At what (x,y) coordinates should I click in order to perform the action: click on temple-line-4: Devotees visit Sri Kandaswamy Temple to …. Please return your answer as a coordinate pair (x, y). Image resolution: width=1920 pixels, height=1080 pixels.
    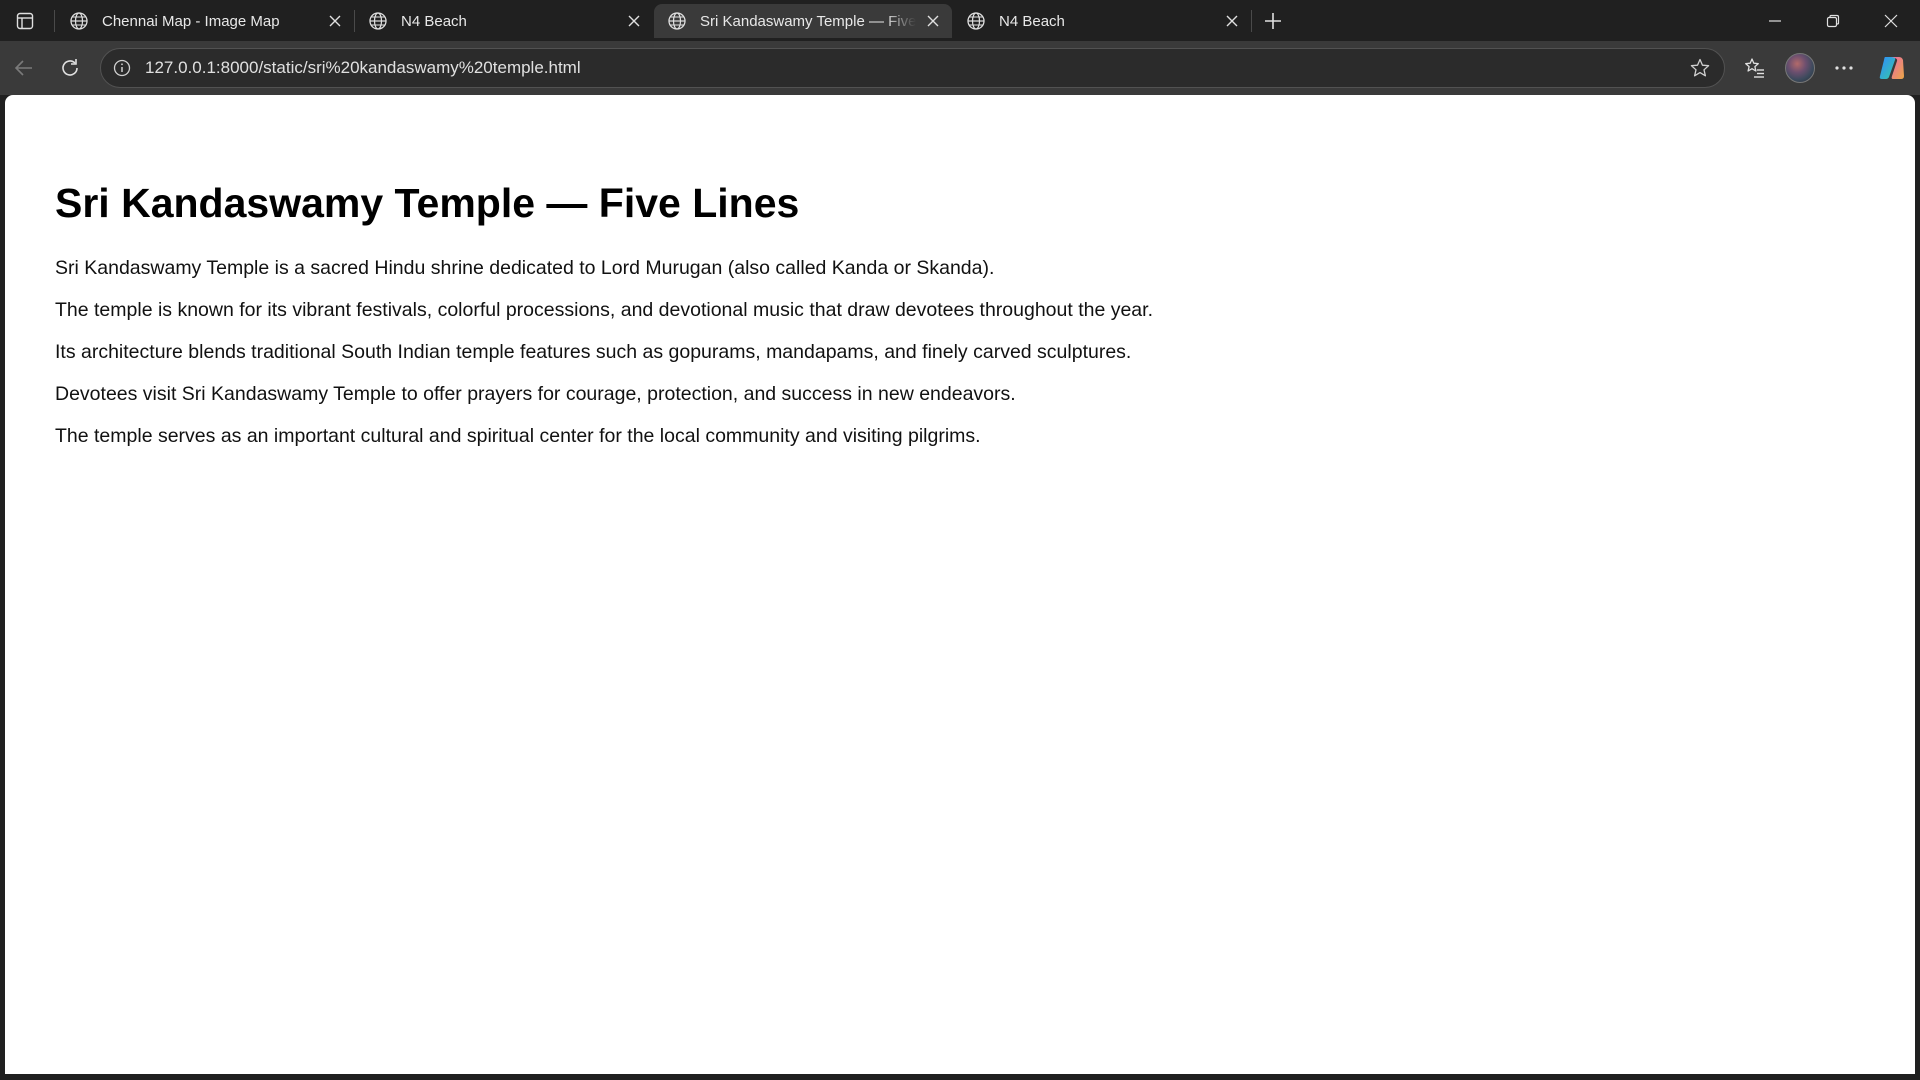
    Looking at the image, I should click on (535, 394).